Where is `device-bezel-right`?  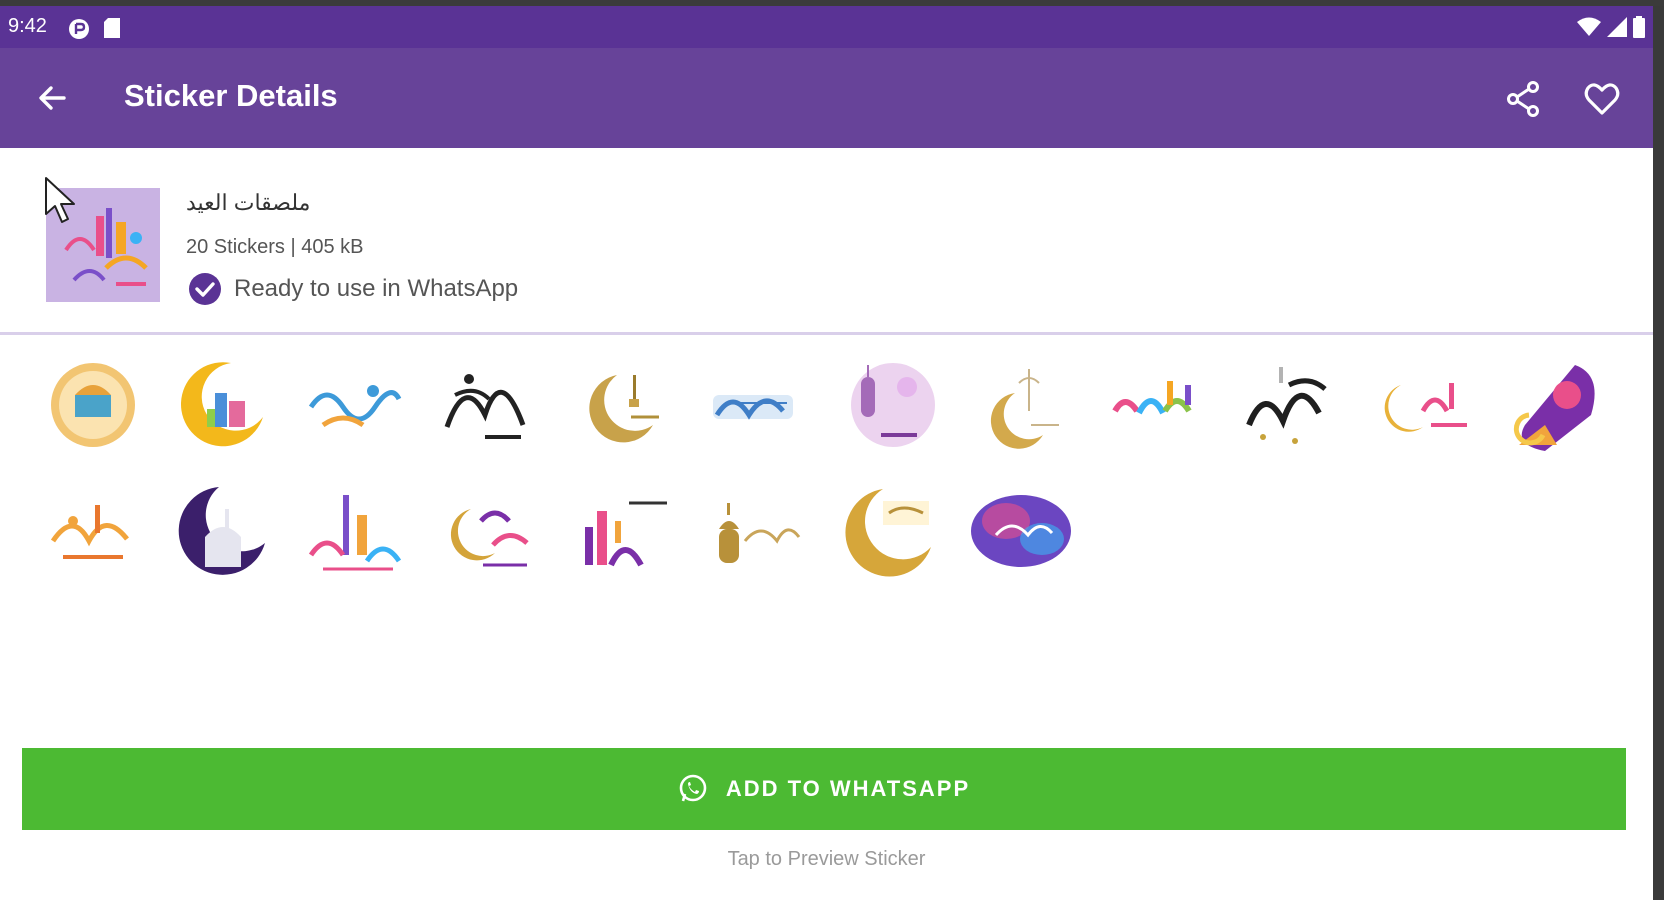 device-bezel-right is located at coordinates (1658, 450).